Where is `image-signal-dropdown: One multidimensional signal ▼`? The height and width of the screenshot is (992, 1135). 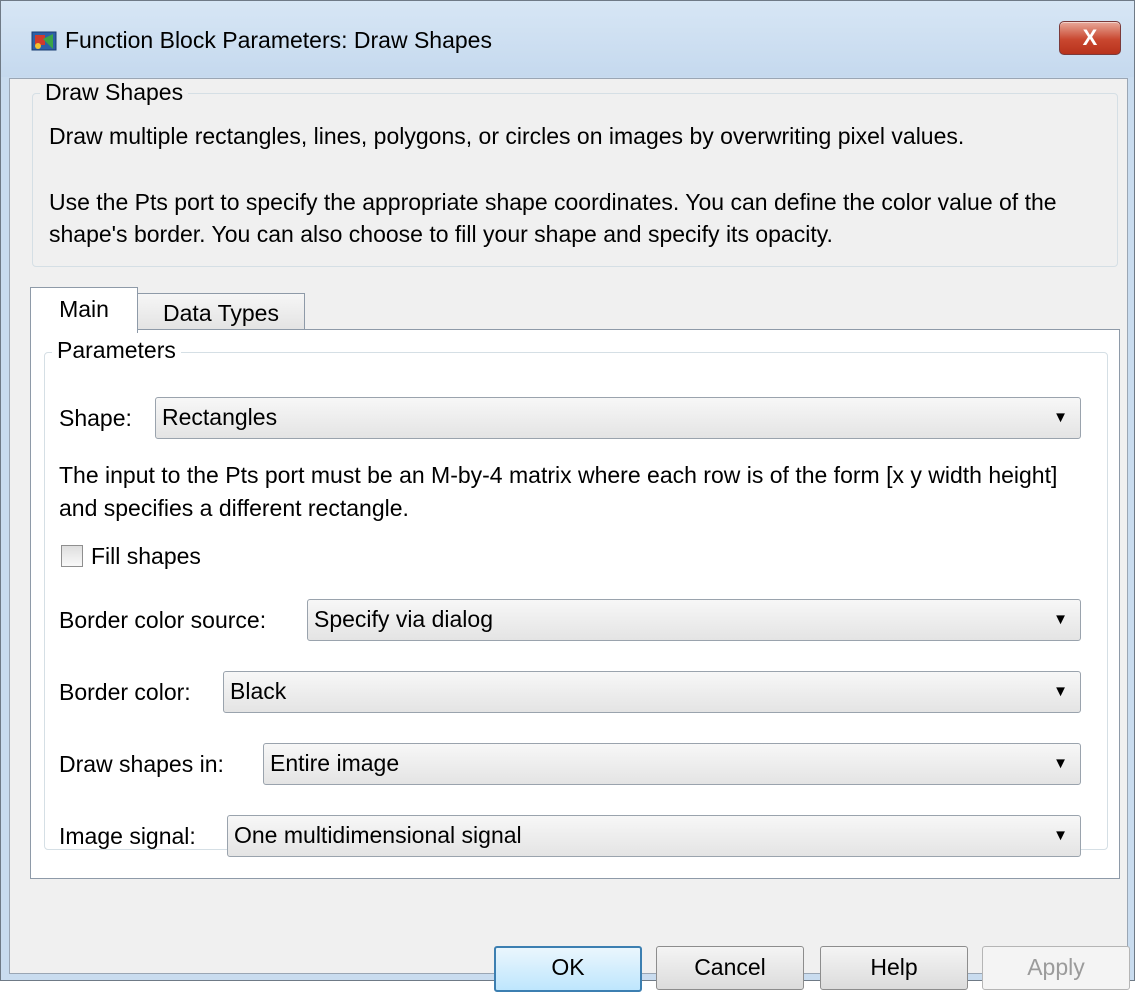 image-signal-dropdown: One multidimensional signal ▼ is located at coordinates (654, 836).